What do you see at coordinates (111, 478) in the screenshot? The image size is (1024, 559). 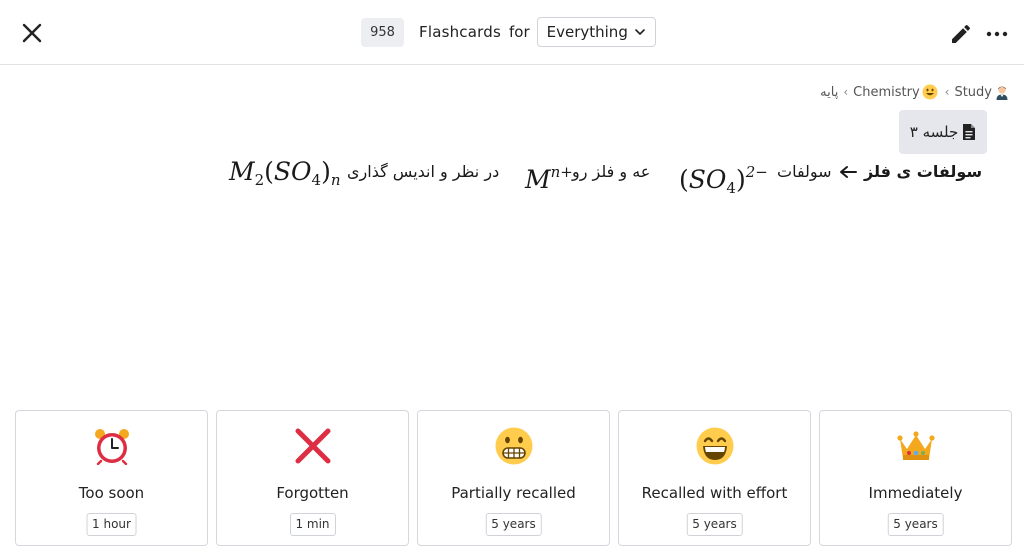 I see `option-too-soon: Too soon 1 hour` at bounding box center [111, 478].